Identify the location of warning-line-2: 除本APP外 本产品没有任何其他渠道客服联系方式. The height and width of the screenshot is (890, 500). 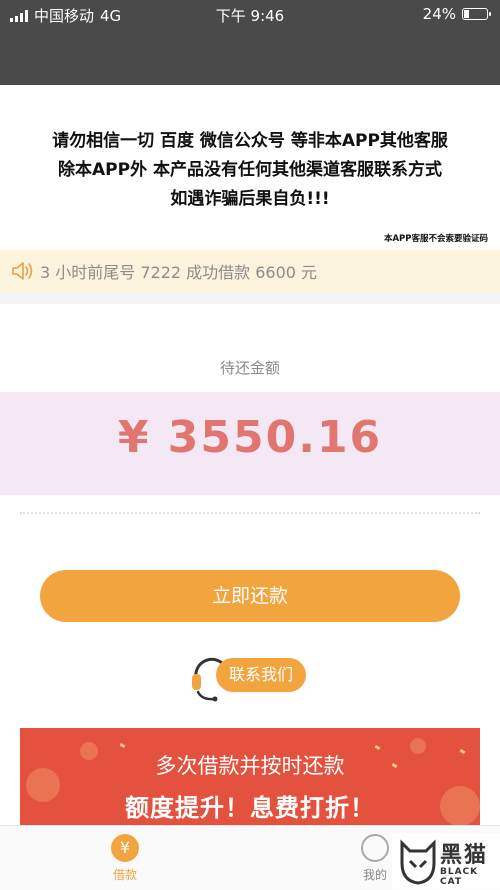
(250, 170).